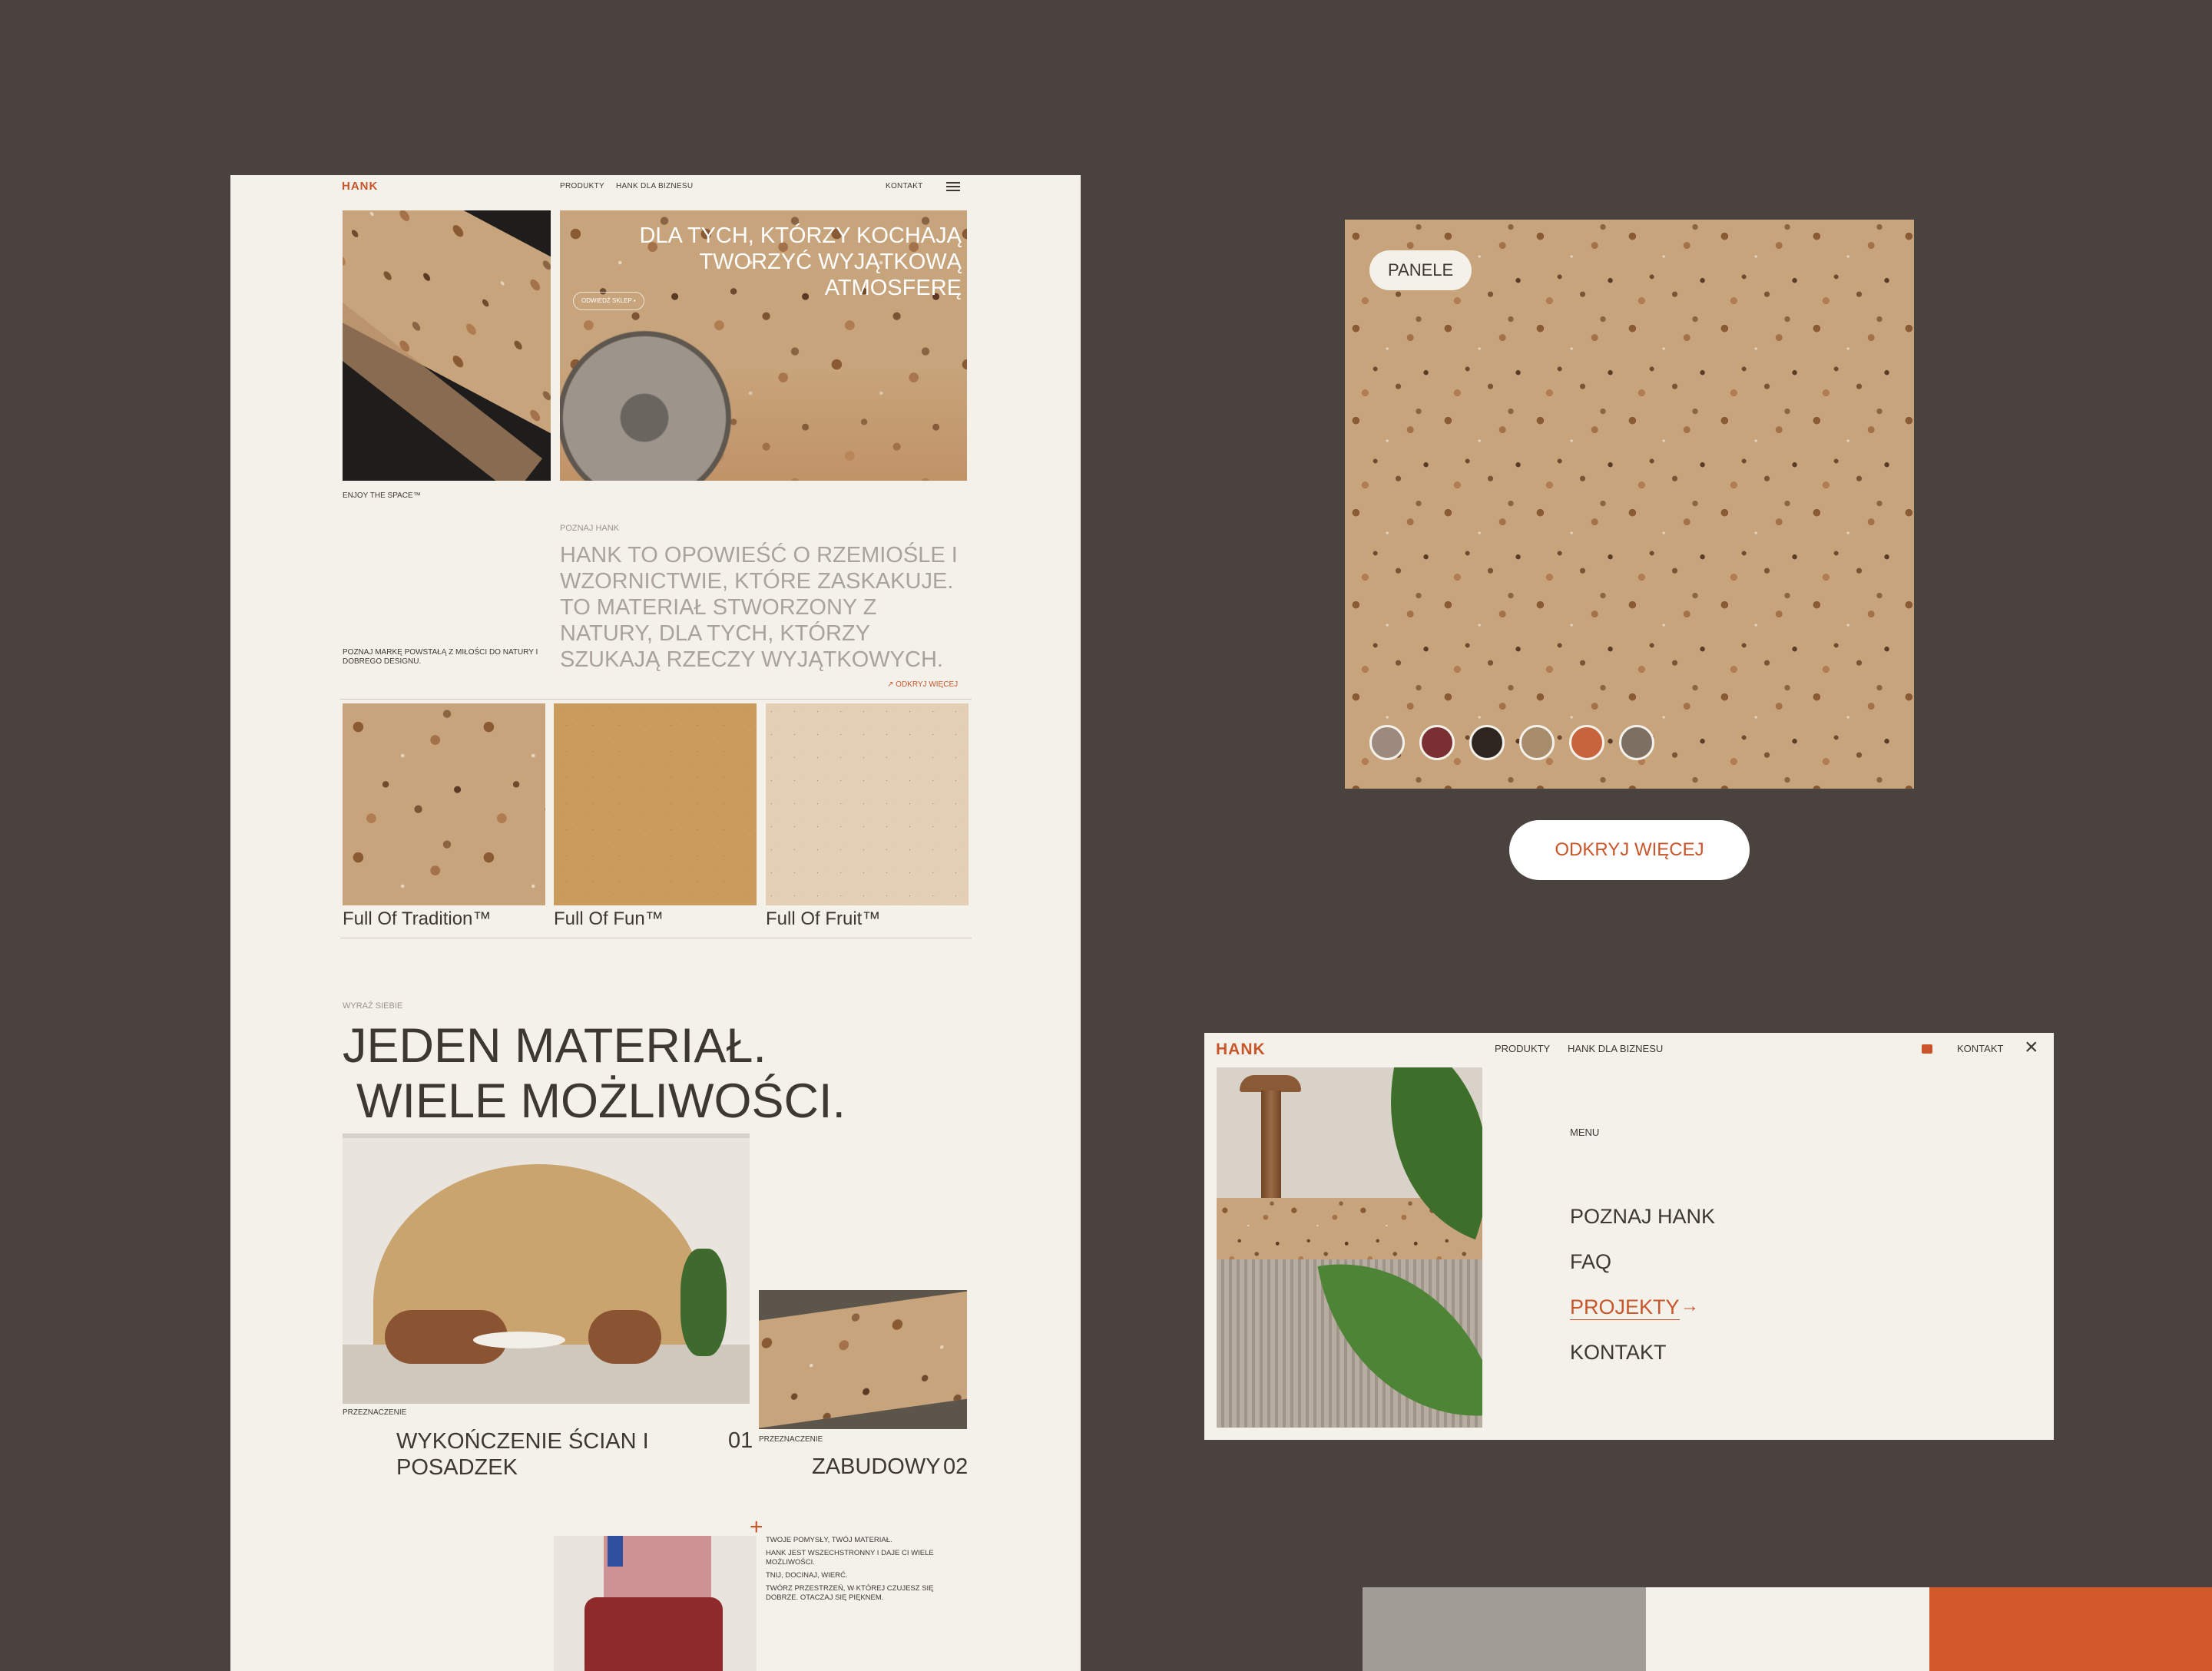 Image resolution: width=2212 pixels, height=1671 pixels. Describe the element at coordinates (582, 186) in the screenshot. I see `nav-products: PRODUKTY` at that location.